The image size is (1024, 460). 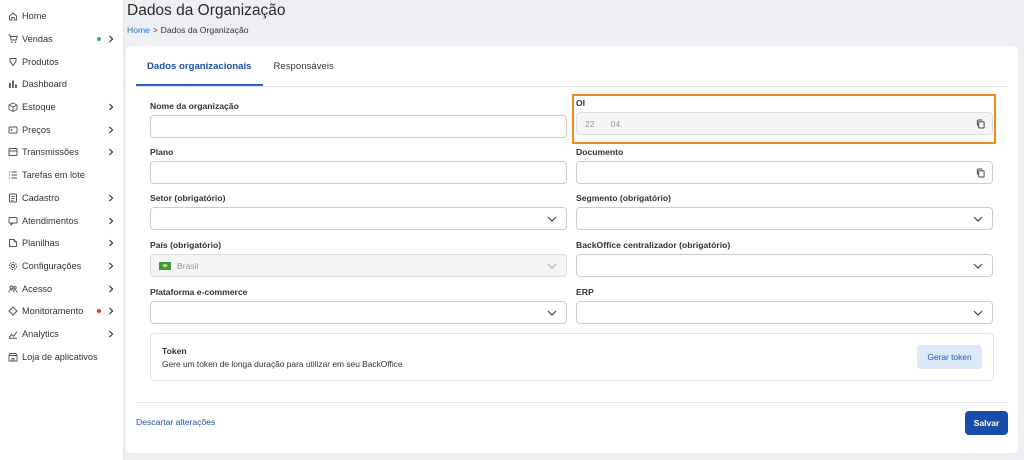 What do you see at coordinates (600, 152) in the screenshot?
I see `documento-label: Documento` at bounding box center [600, 152].